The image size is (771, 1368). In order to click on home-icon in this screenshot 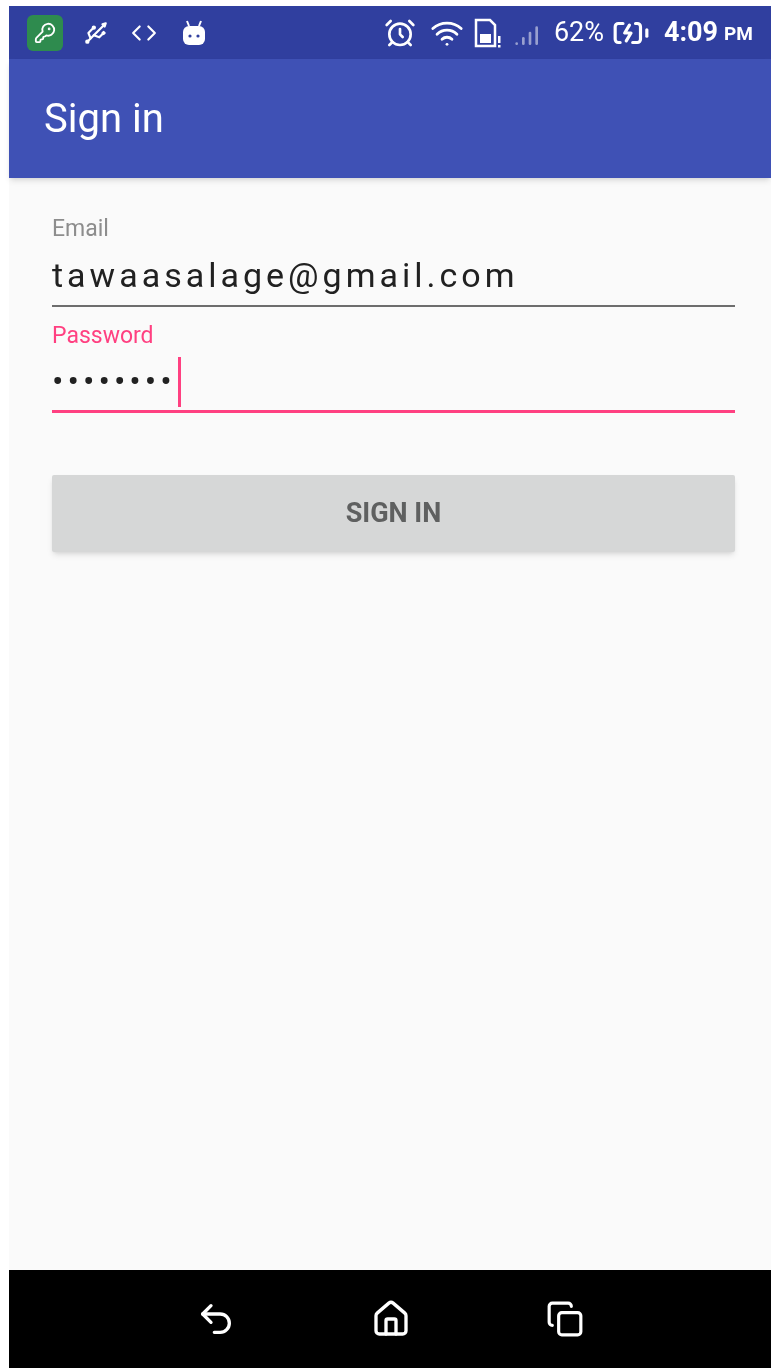, I will do `click(391, 1319)`.